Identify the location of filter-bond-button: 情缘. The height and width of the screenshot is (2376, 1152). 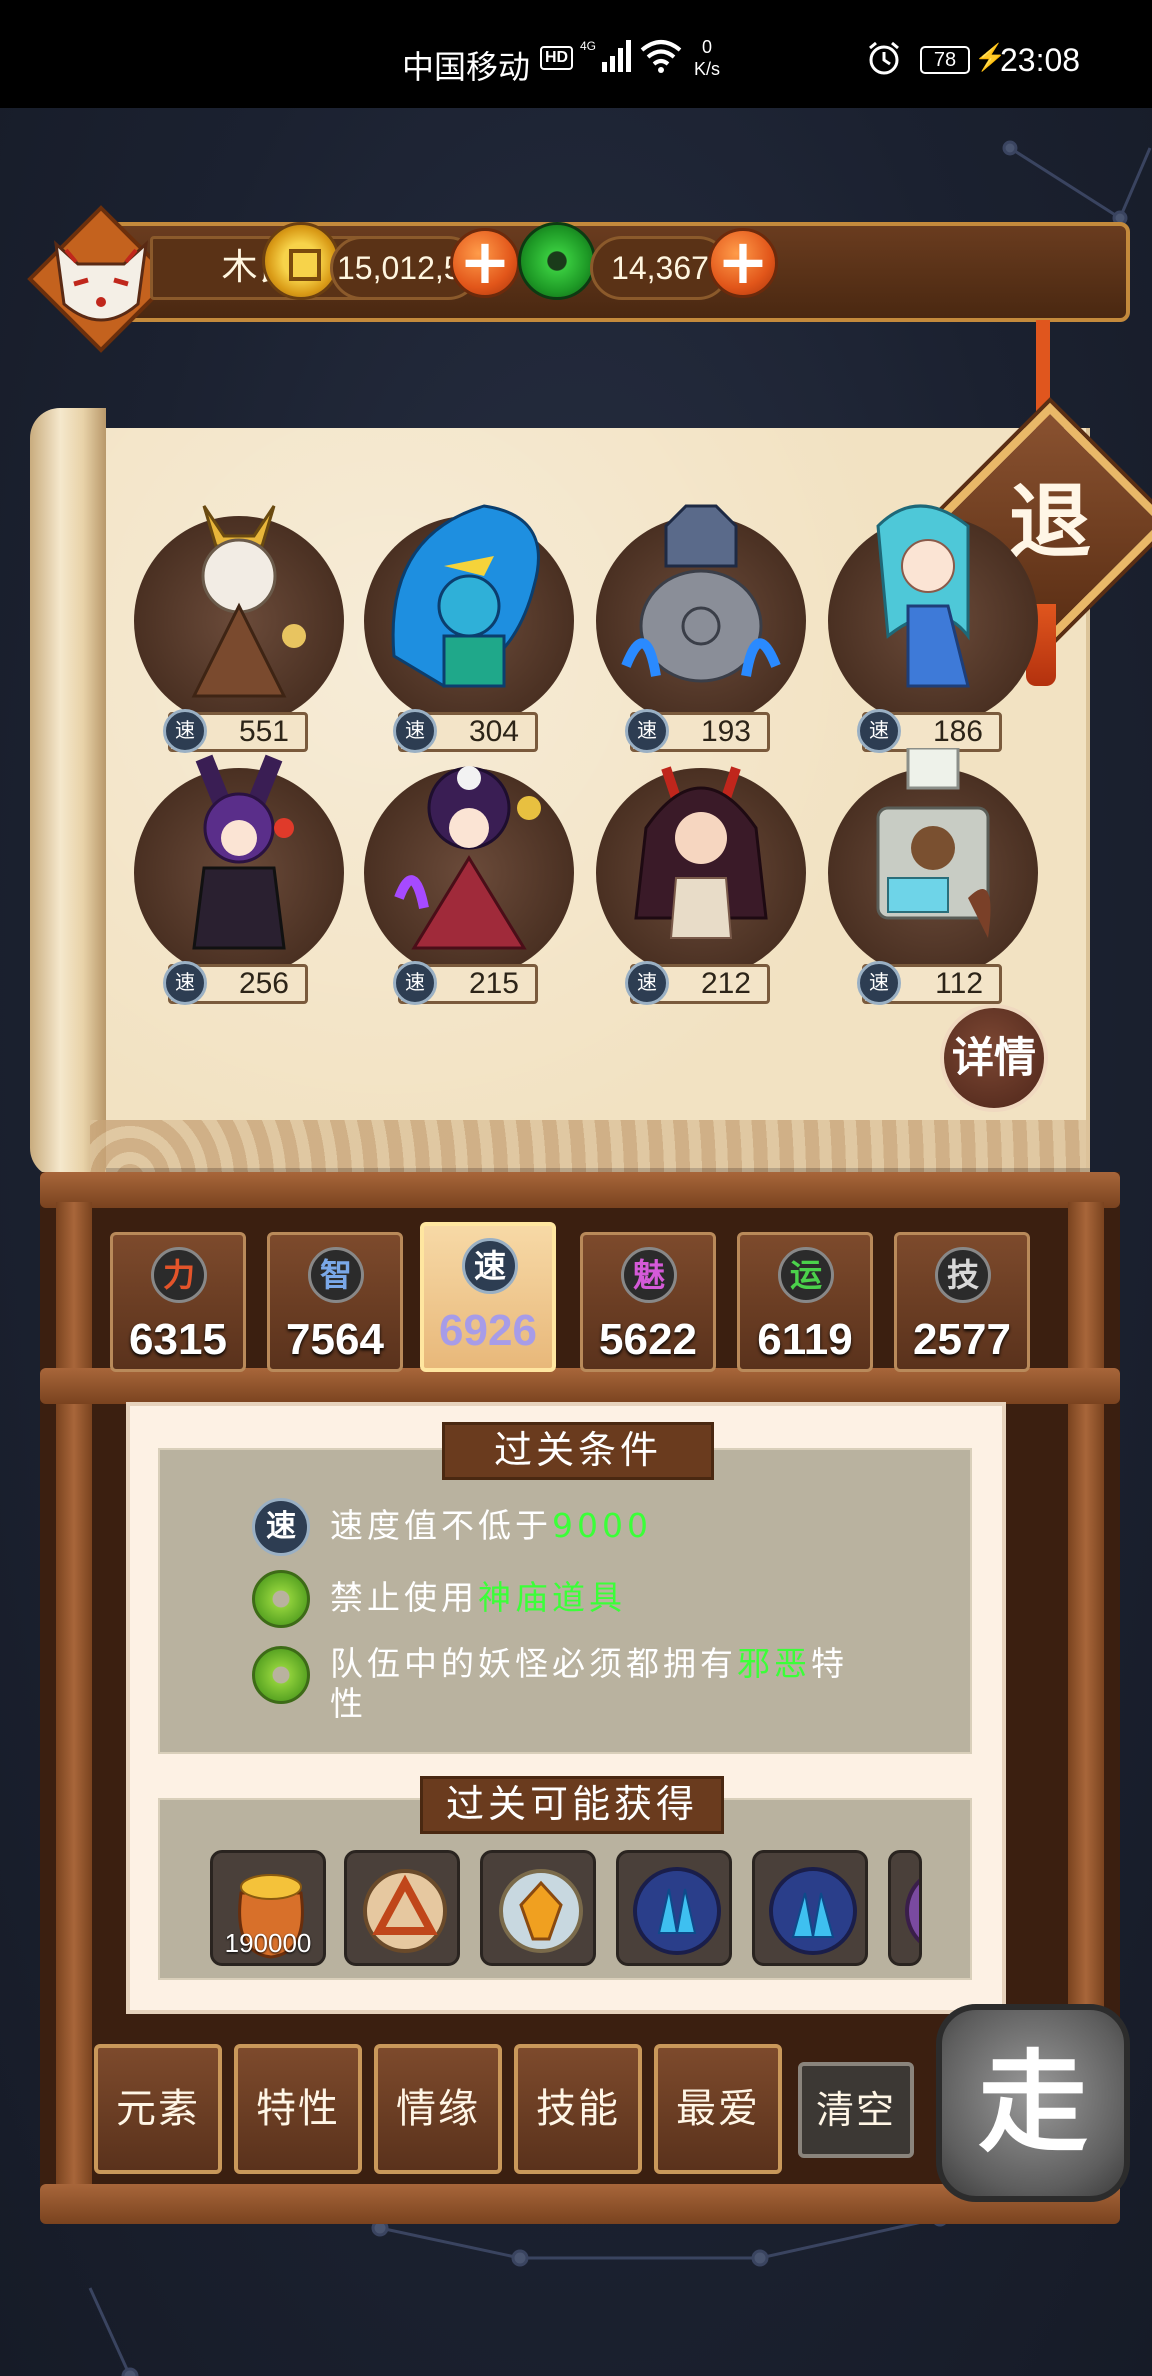
(438, 2109).